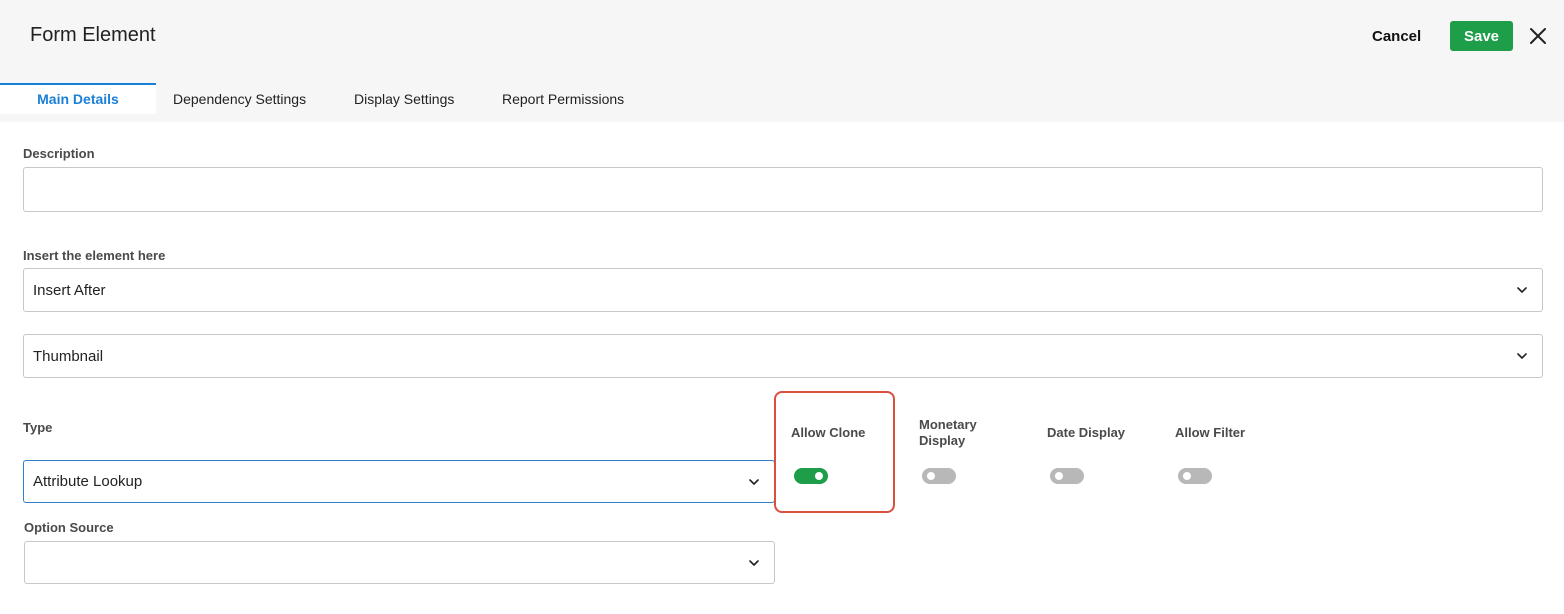 This screenshot has width=1564, height=614. I want to click on monetary-display-label: Monetary Display, so click(948, 433).